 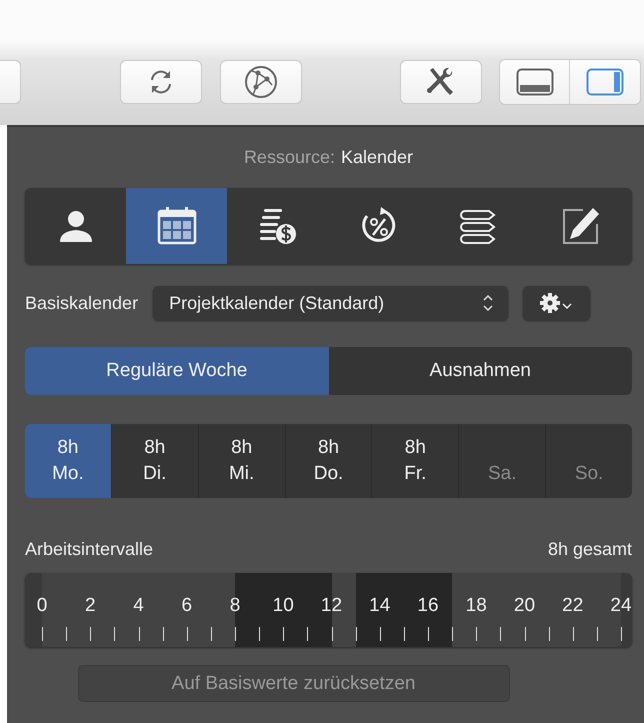 I want to click on hour-label: 18, so click(x=476, y=606).